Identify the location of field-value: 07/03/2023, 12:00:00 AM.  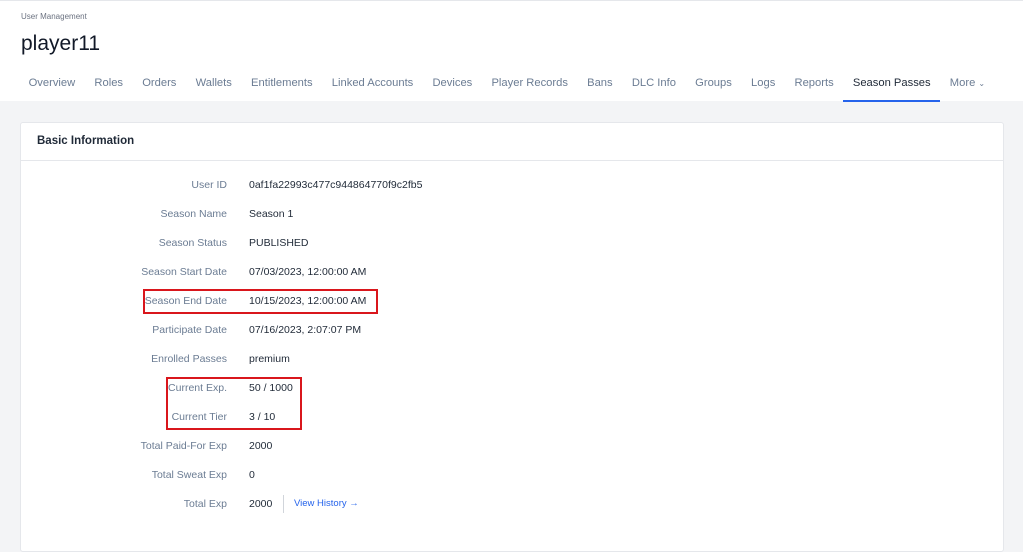
(308, 272).